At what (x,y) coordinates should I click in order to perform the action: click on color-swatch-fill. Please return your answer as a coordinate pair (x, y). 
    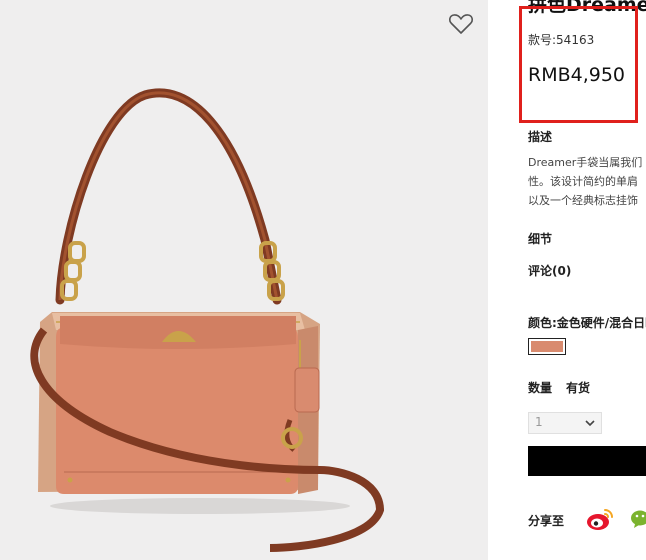
    Looking at the image, I should click on (547, 346).